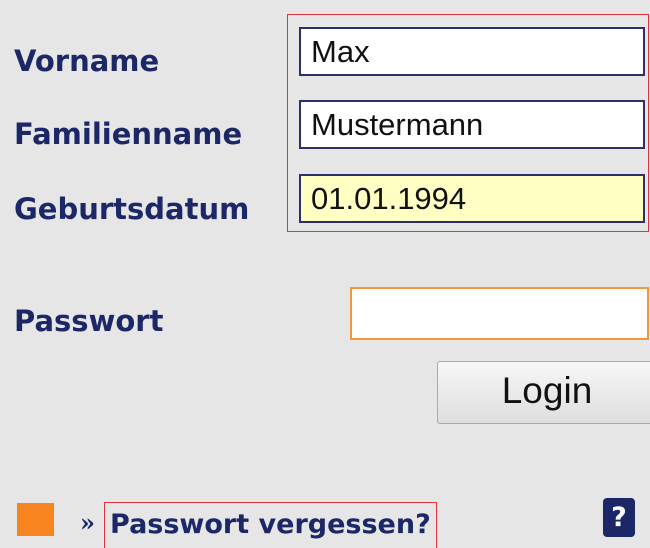 The width and height of the screenshot is (650, 548). Describe the element at coordinates (619, 517) in the screenshot. I see `help-icon: ?` at that location.